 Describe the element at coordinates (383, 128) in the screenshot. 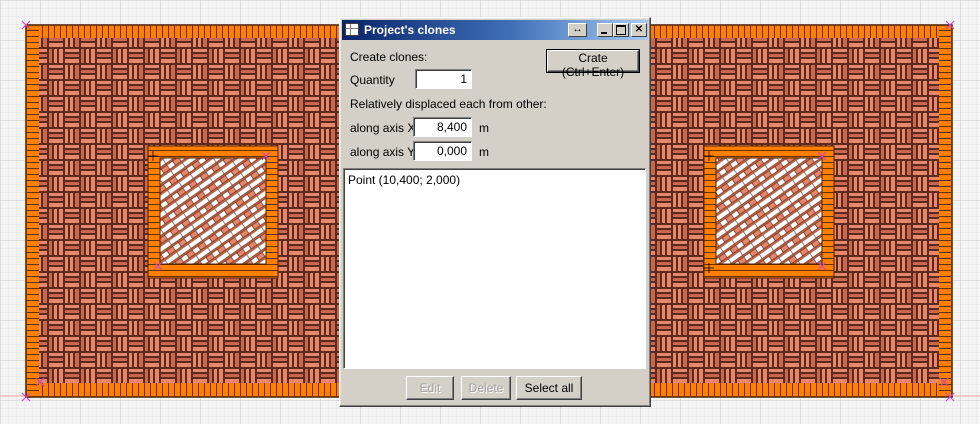

I see `axis-x-label: along axis X` at that location.